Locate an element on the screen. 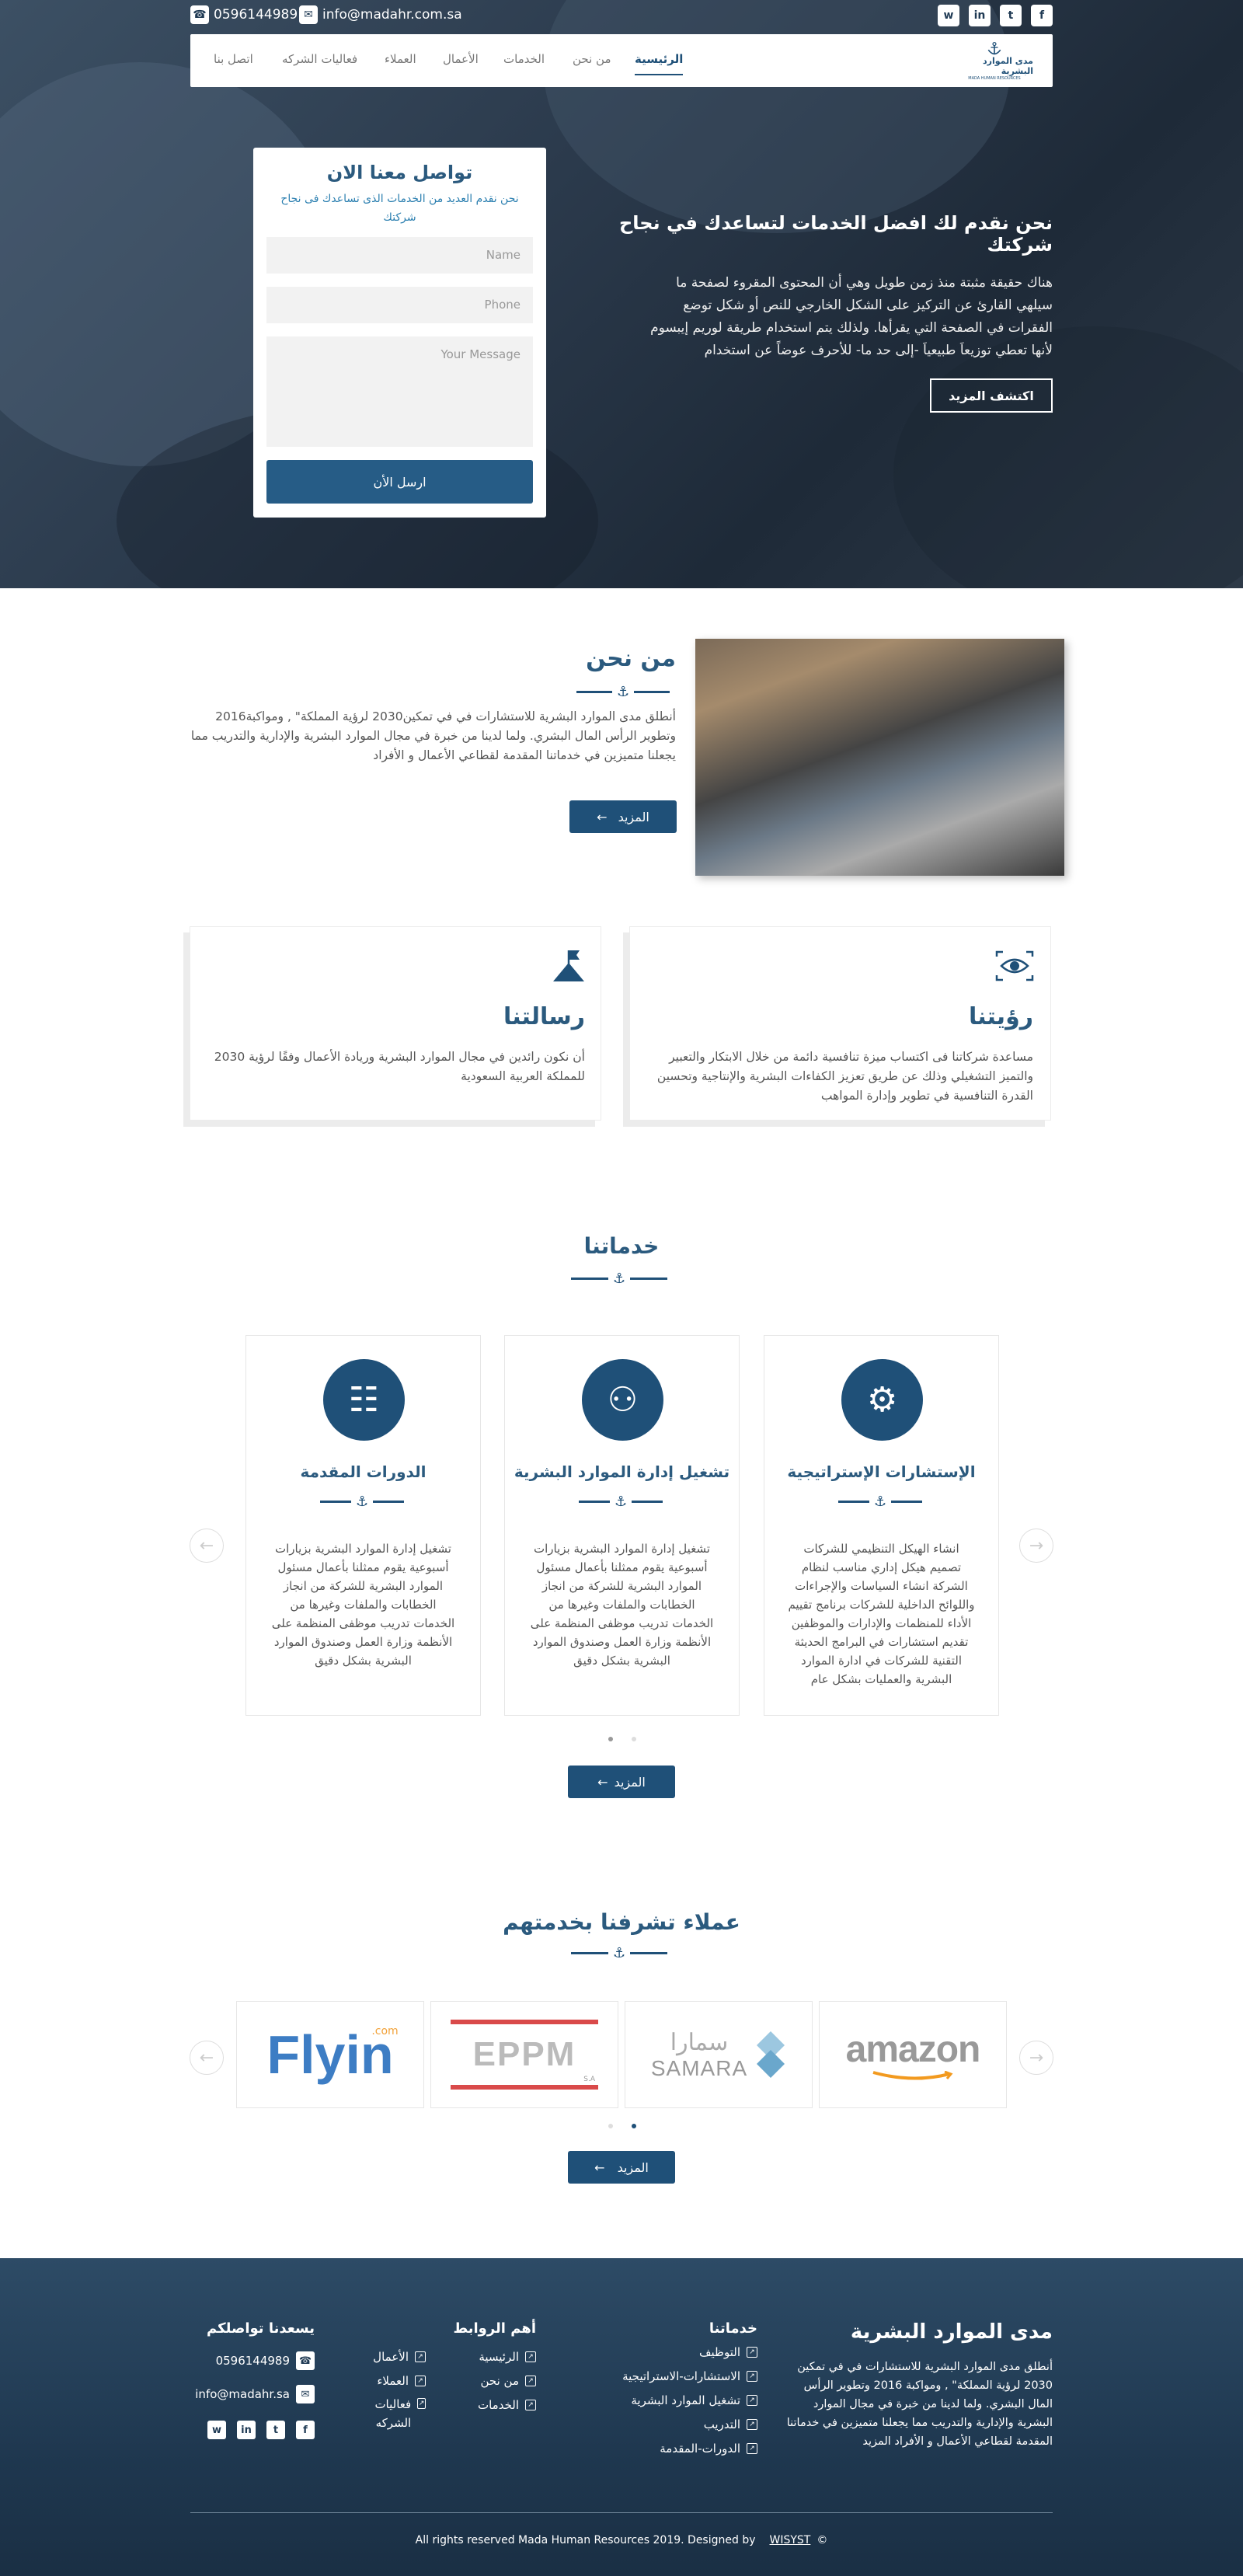  footer-email: ✉ info@madahr.sa is located at coordinates (255, 2394).